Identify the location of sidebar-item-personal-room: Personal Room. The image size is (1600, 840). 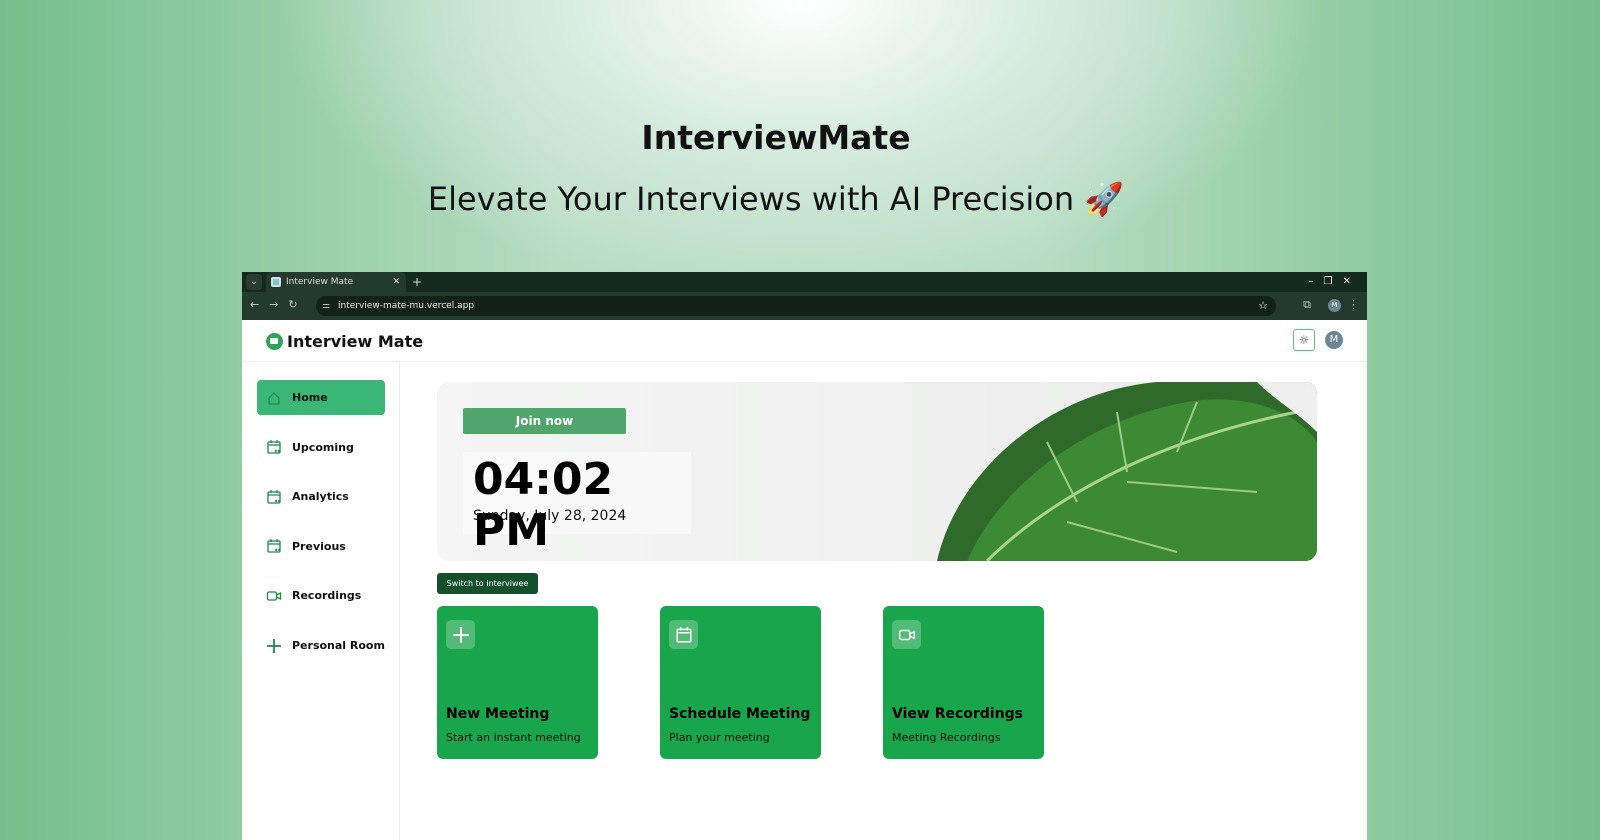
(321, 645).